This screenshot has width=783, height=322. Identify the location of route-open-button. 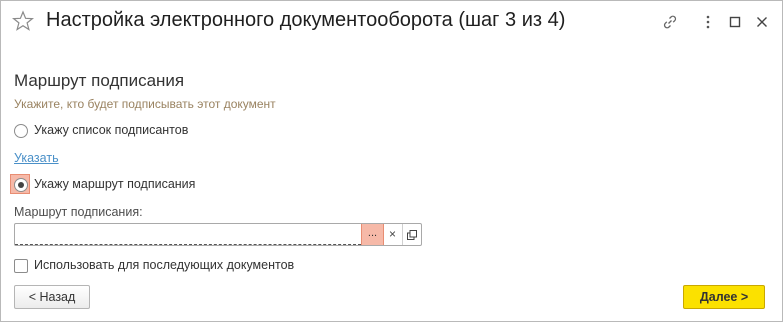
(412, 234).